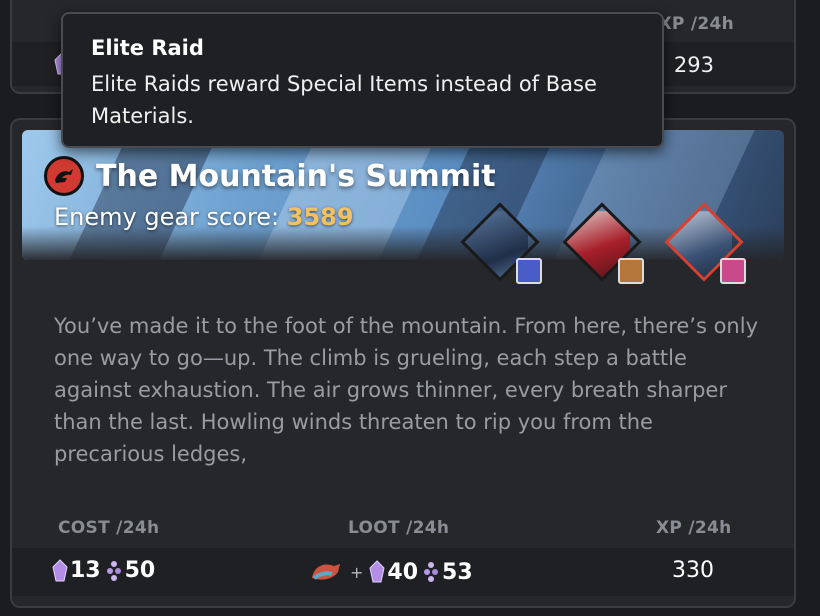 This screenshot has height=616, width=820. Describe the element at coordinates (693, 65) in the screenshot. I see `prev-xp-value: 293` at that location.